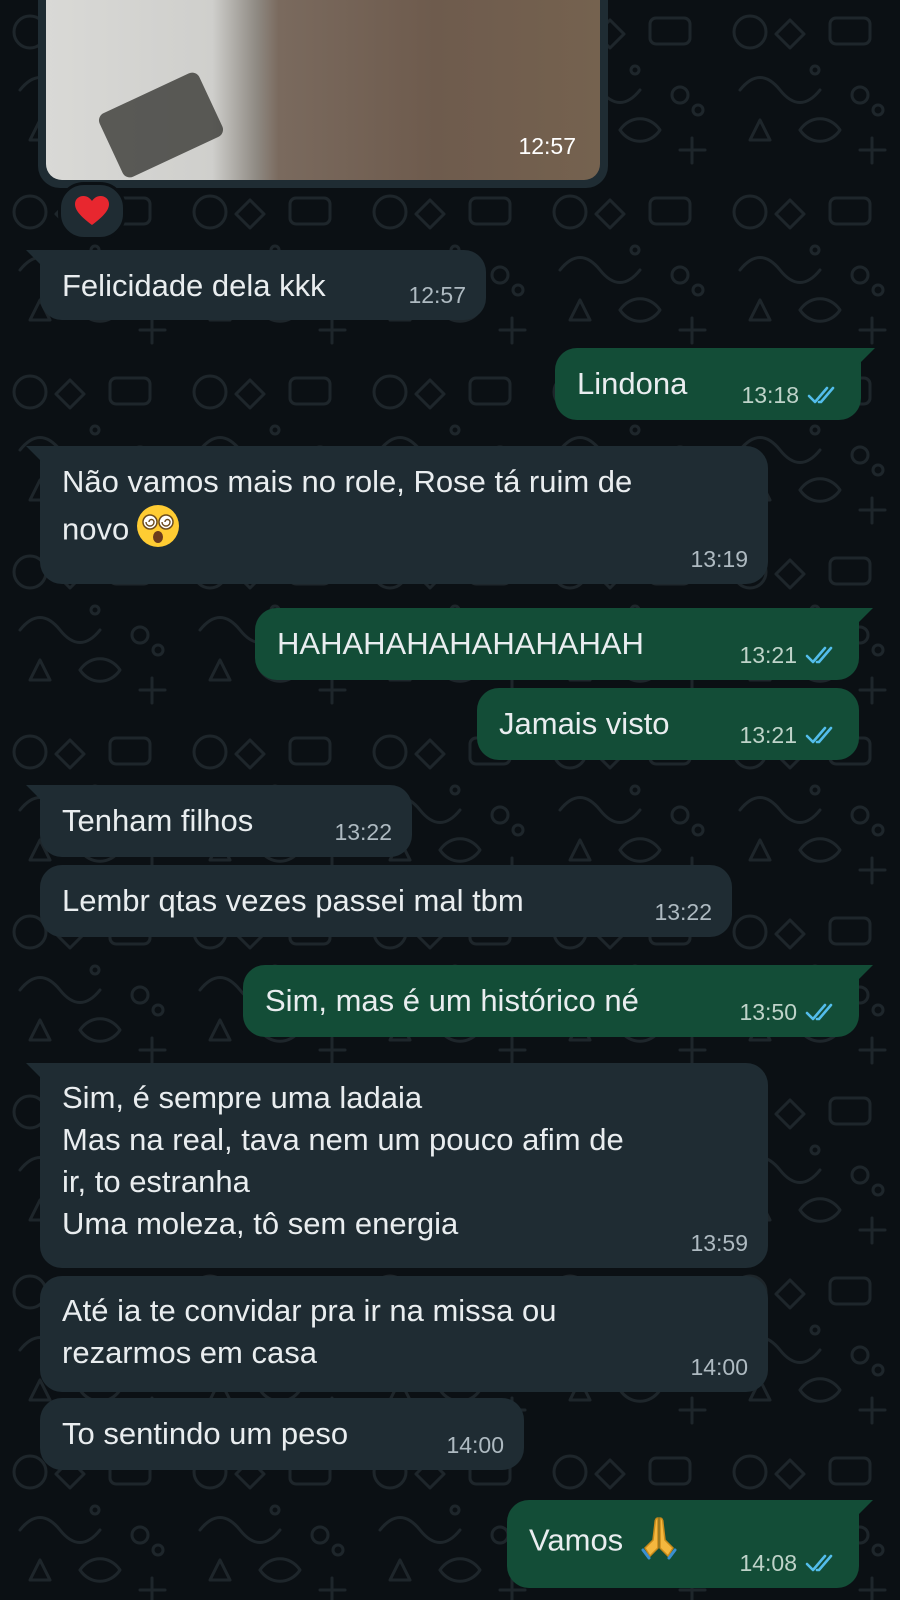 This screenshot has width=900, height=1600. Describe the element at coordinates (668, 724) in the screenshot. I see `outgoing-message: Jamais visto 13:21` at that location.